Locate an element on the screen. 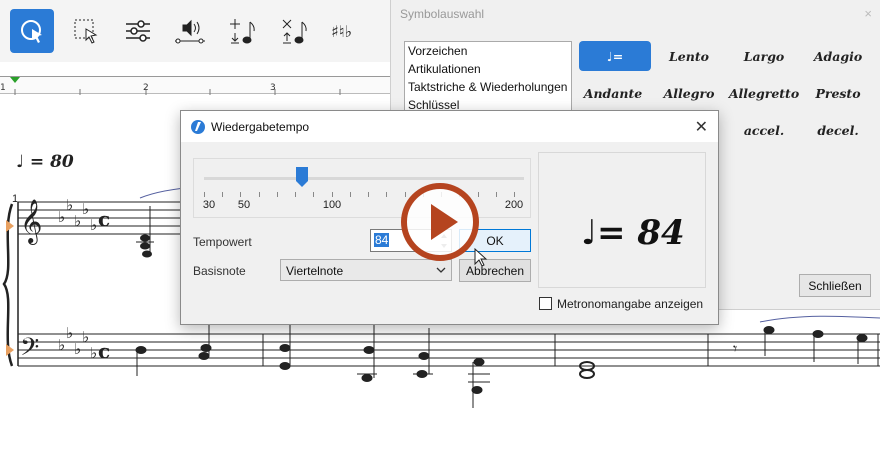  palette-cell-decel: decel. is located at coordinates (838, 130).